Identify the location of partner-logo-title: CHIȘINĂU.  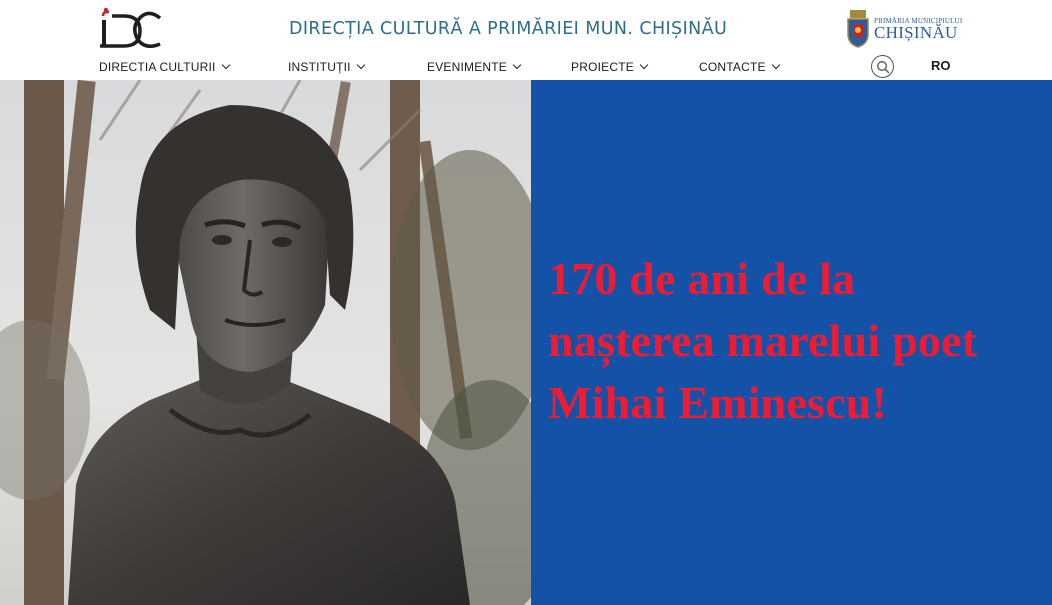
(916, 32).